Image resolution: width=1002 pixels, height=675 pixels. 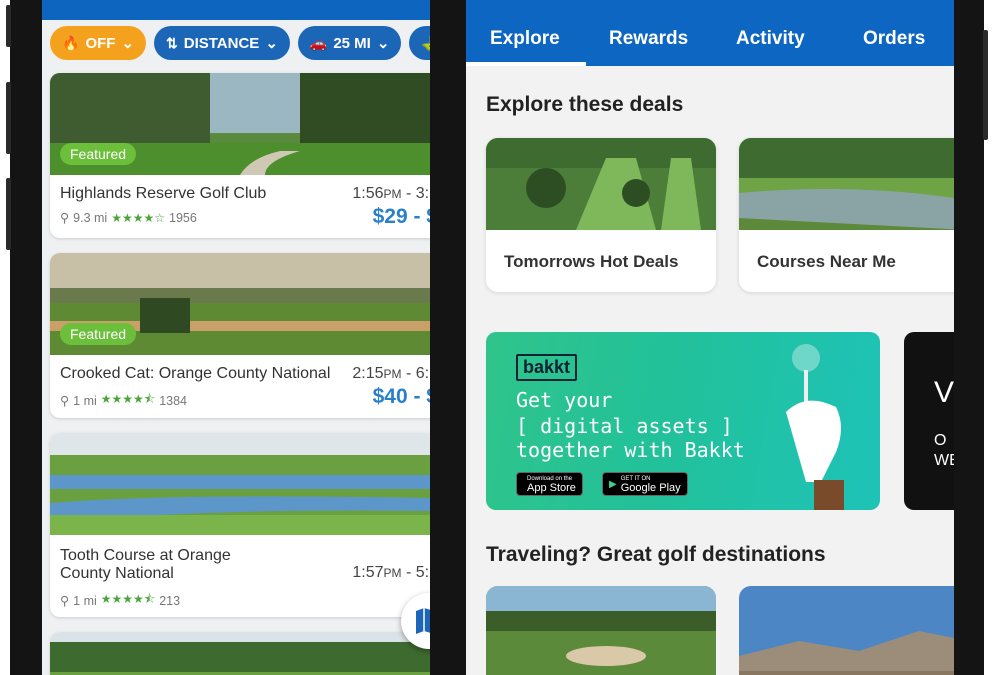 What do you see at coordinates (650, 488) in the screenshot?
I see `store-text: Google Play` at bounding box center [650, 488].